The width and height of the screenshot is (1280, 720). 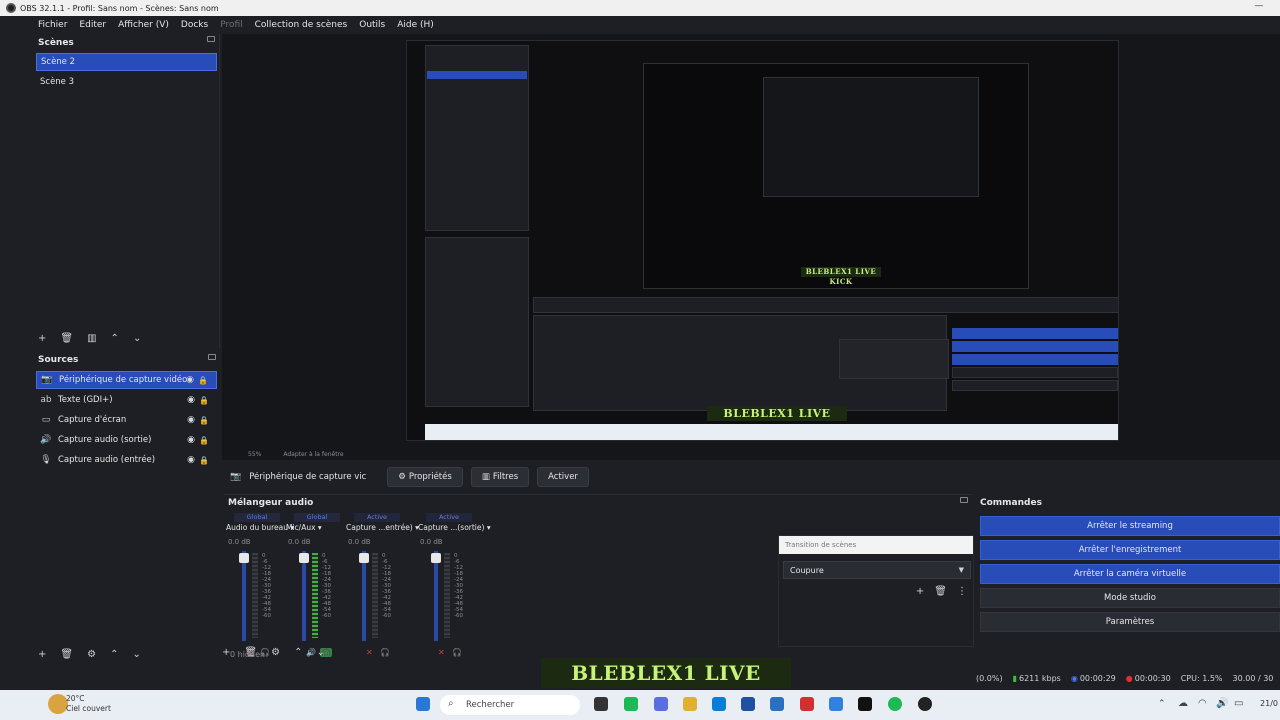 I want to click on menu-item-aide: Aide (H), so click(x=415, y=25).